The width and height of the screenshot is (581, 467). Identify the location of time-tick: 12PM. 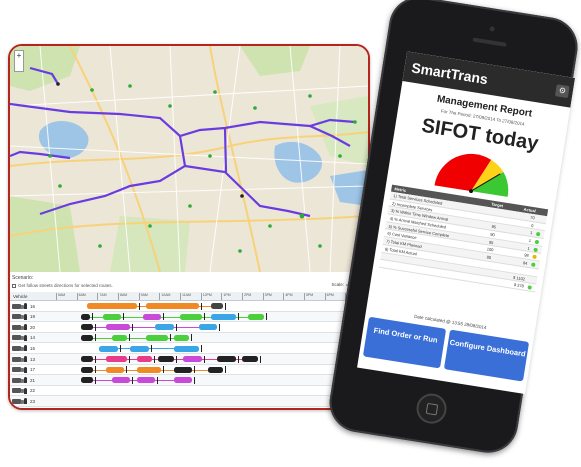
(206, 296).